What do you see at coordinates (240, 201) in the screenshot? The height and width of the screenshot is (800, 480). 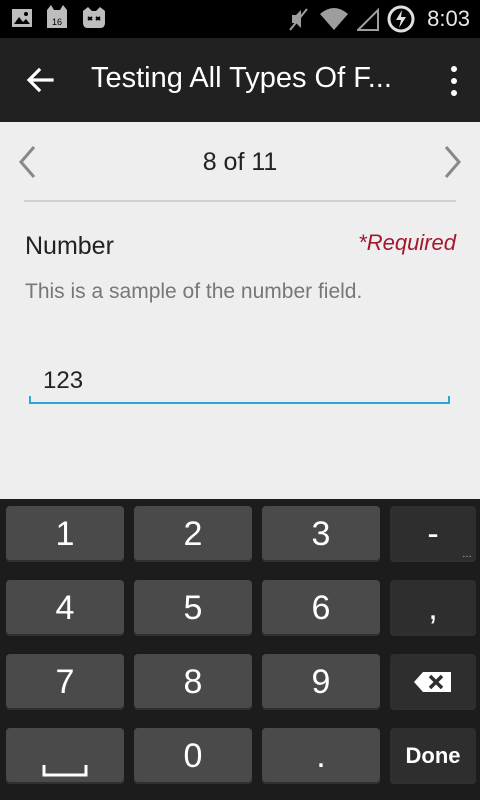 I see `divider` at bounding box center [240, 201].